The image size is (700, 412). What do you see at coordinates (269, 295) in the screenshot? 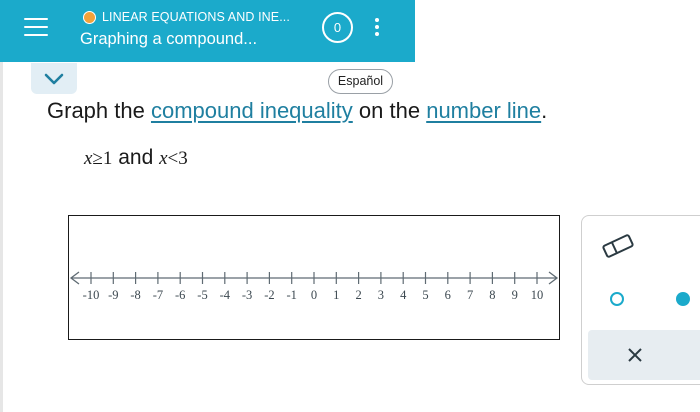
I see `tick-label: -2` at bounding box center [269, 295].